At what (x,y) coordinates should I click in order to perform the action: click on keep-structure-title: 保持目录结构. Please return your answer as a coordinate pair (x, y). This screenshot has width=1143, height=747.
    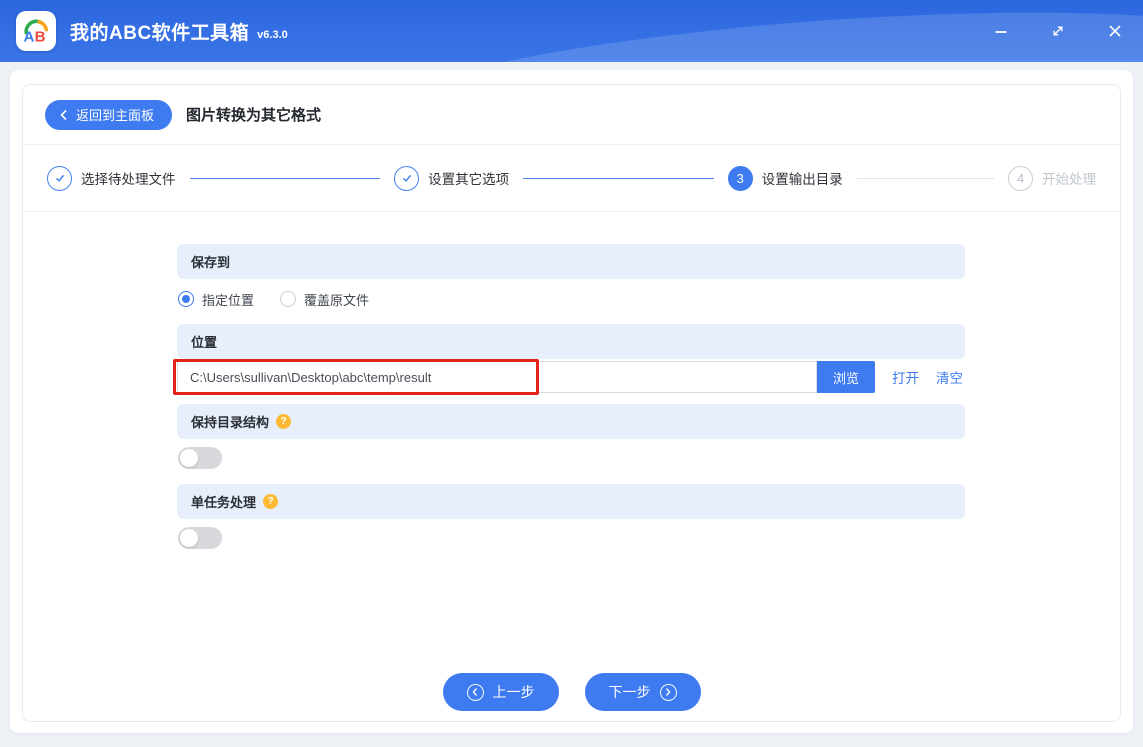
    Looking at the image, I should click on (230, 422).